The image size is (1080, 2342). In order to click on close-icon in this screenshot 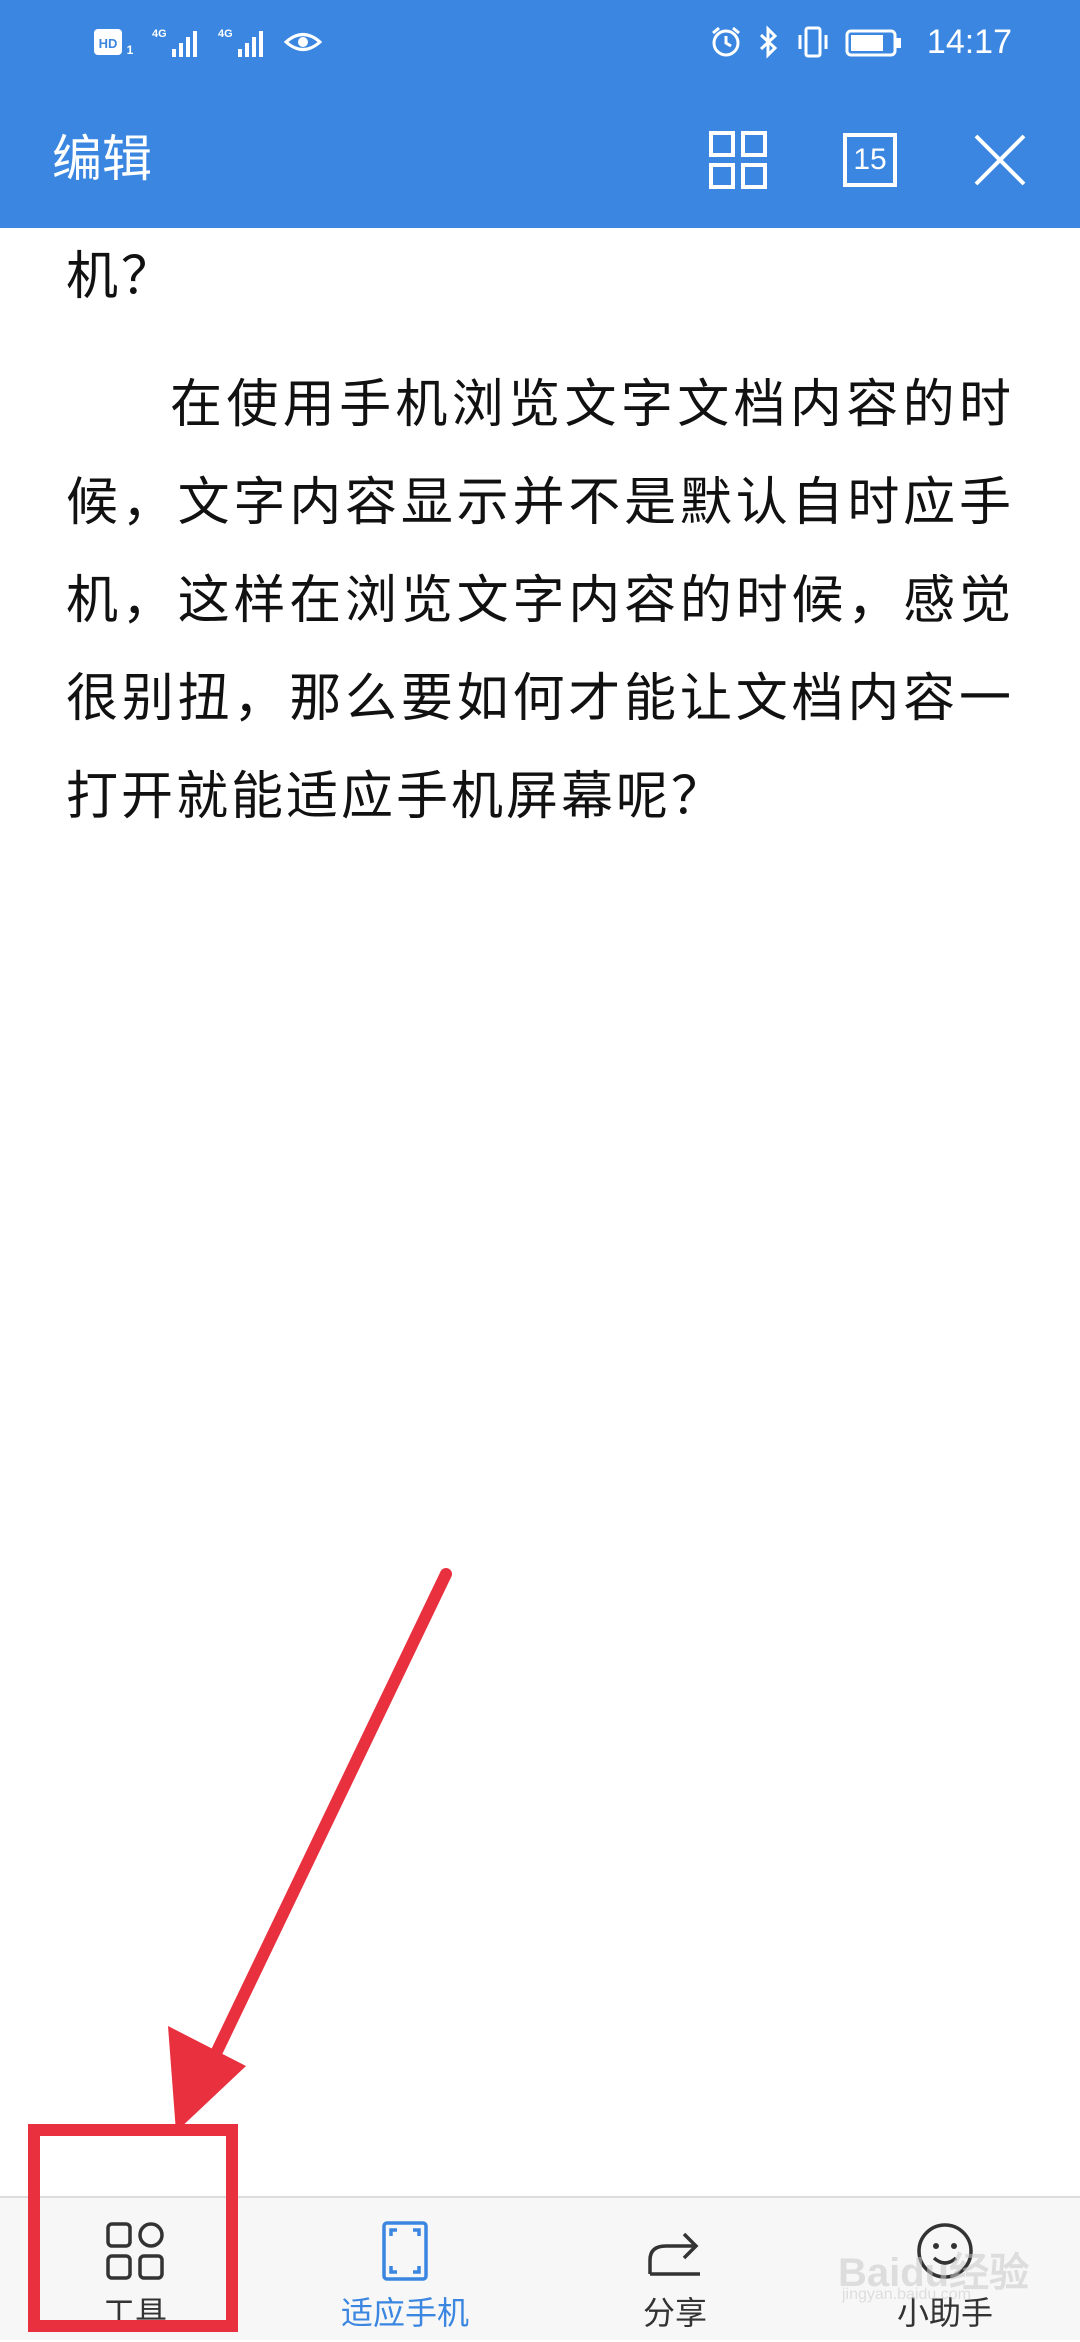, I will do `click(1000, 160)`.